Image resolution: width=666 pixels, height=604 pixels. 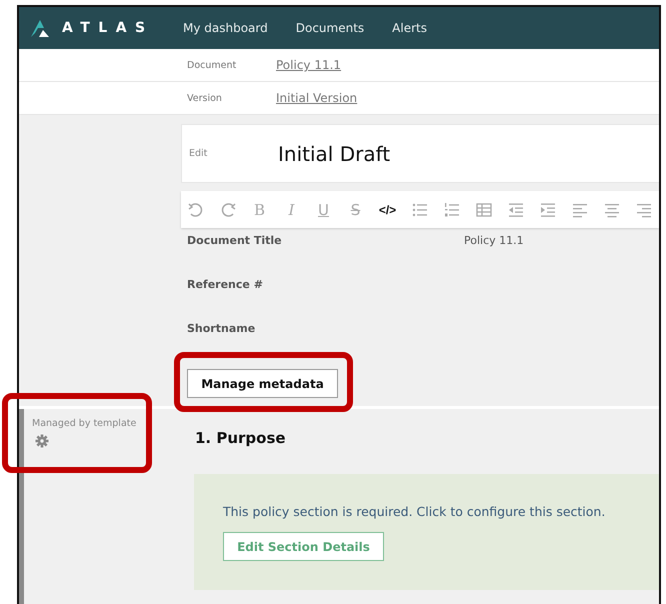 What do you see at coordinates (494, 241) in the screenshot?
I see `metadata-value: Policy 11.1` at bounding box center [494, 241].